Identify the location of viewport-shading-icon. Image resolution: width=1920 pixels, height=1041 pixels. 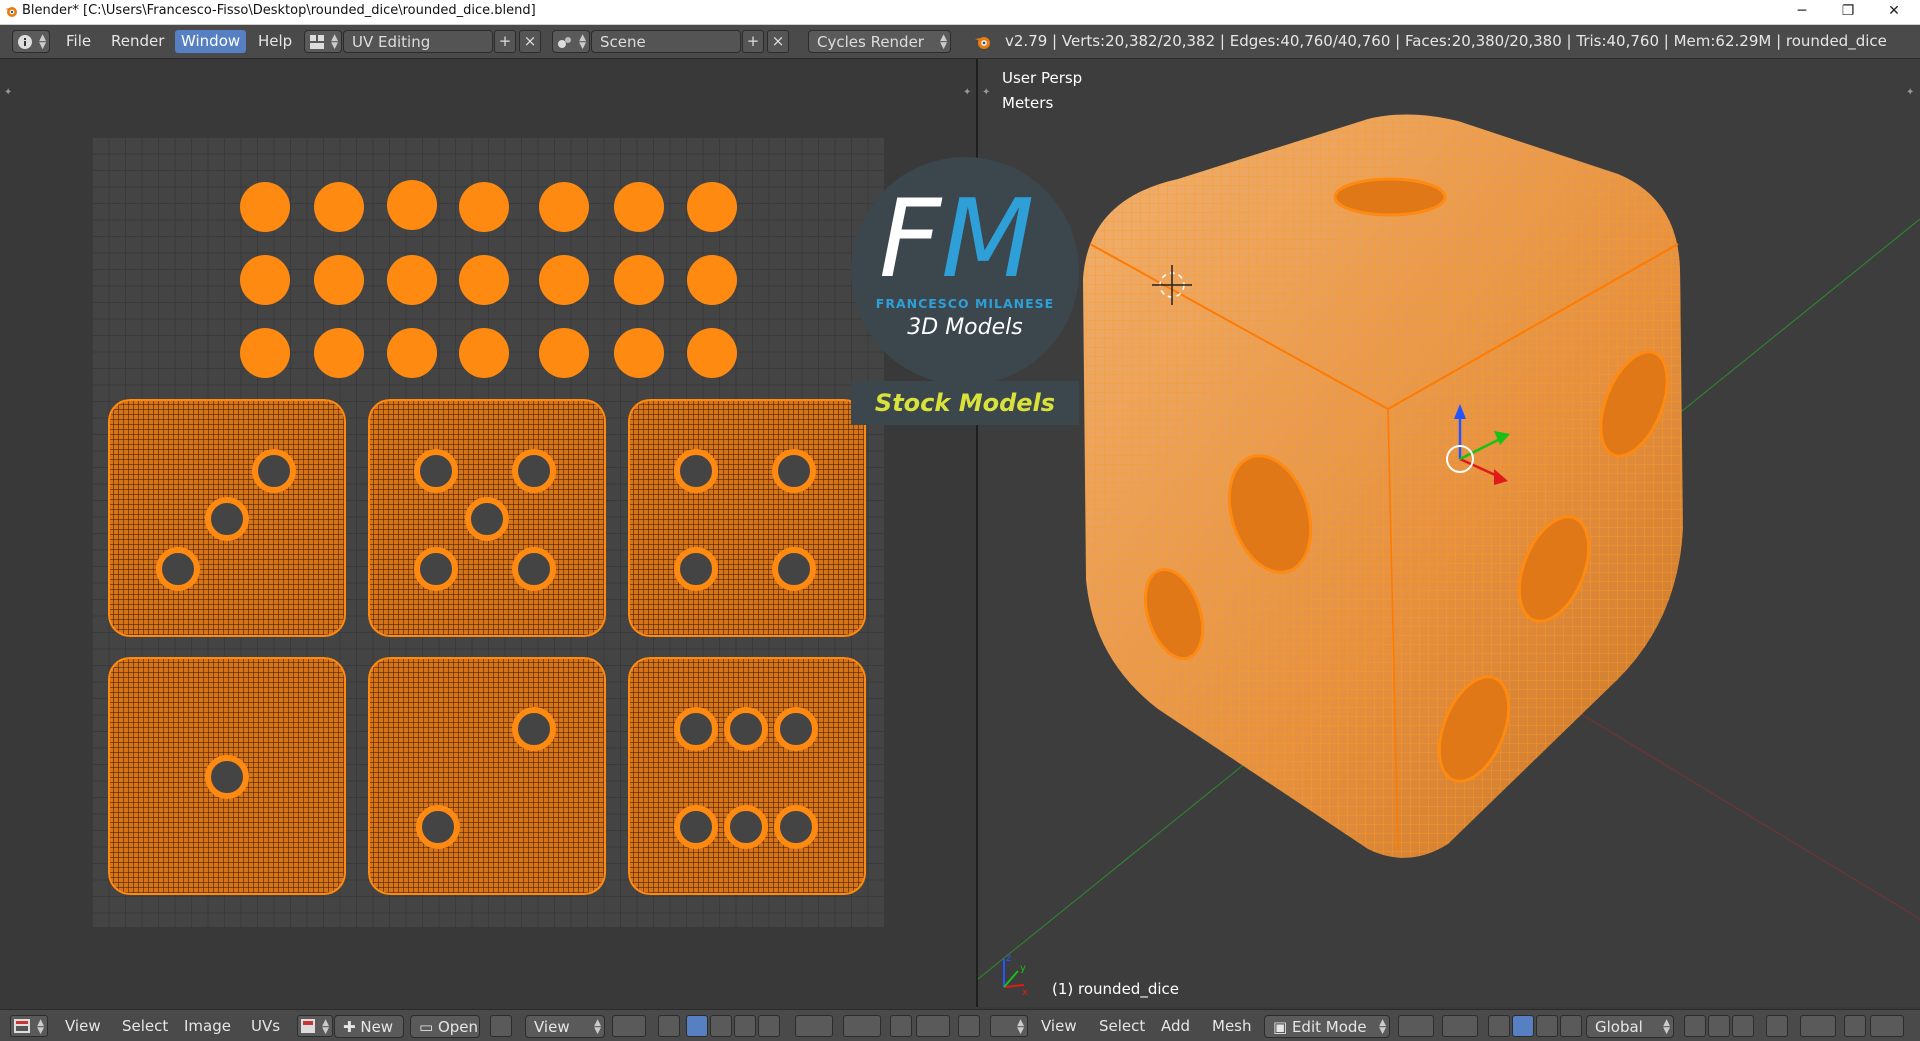
(1416, 1026).